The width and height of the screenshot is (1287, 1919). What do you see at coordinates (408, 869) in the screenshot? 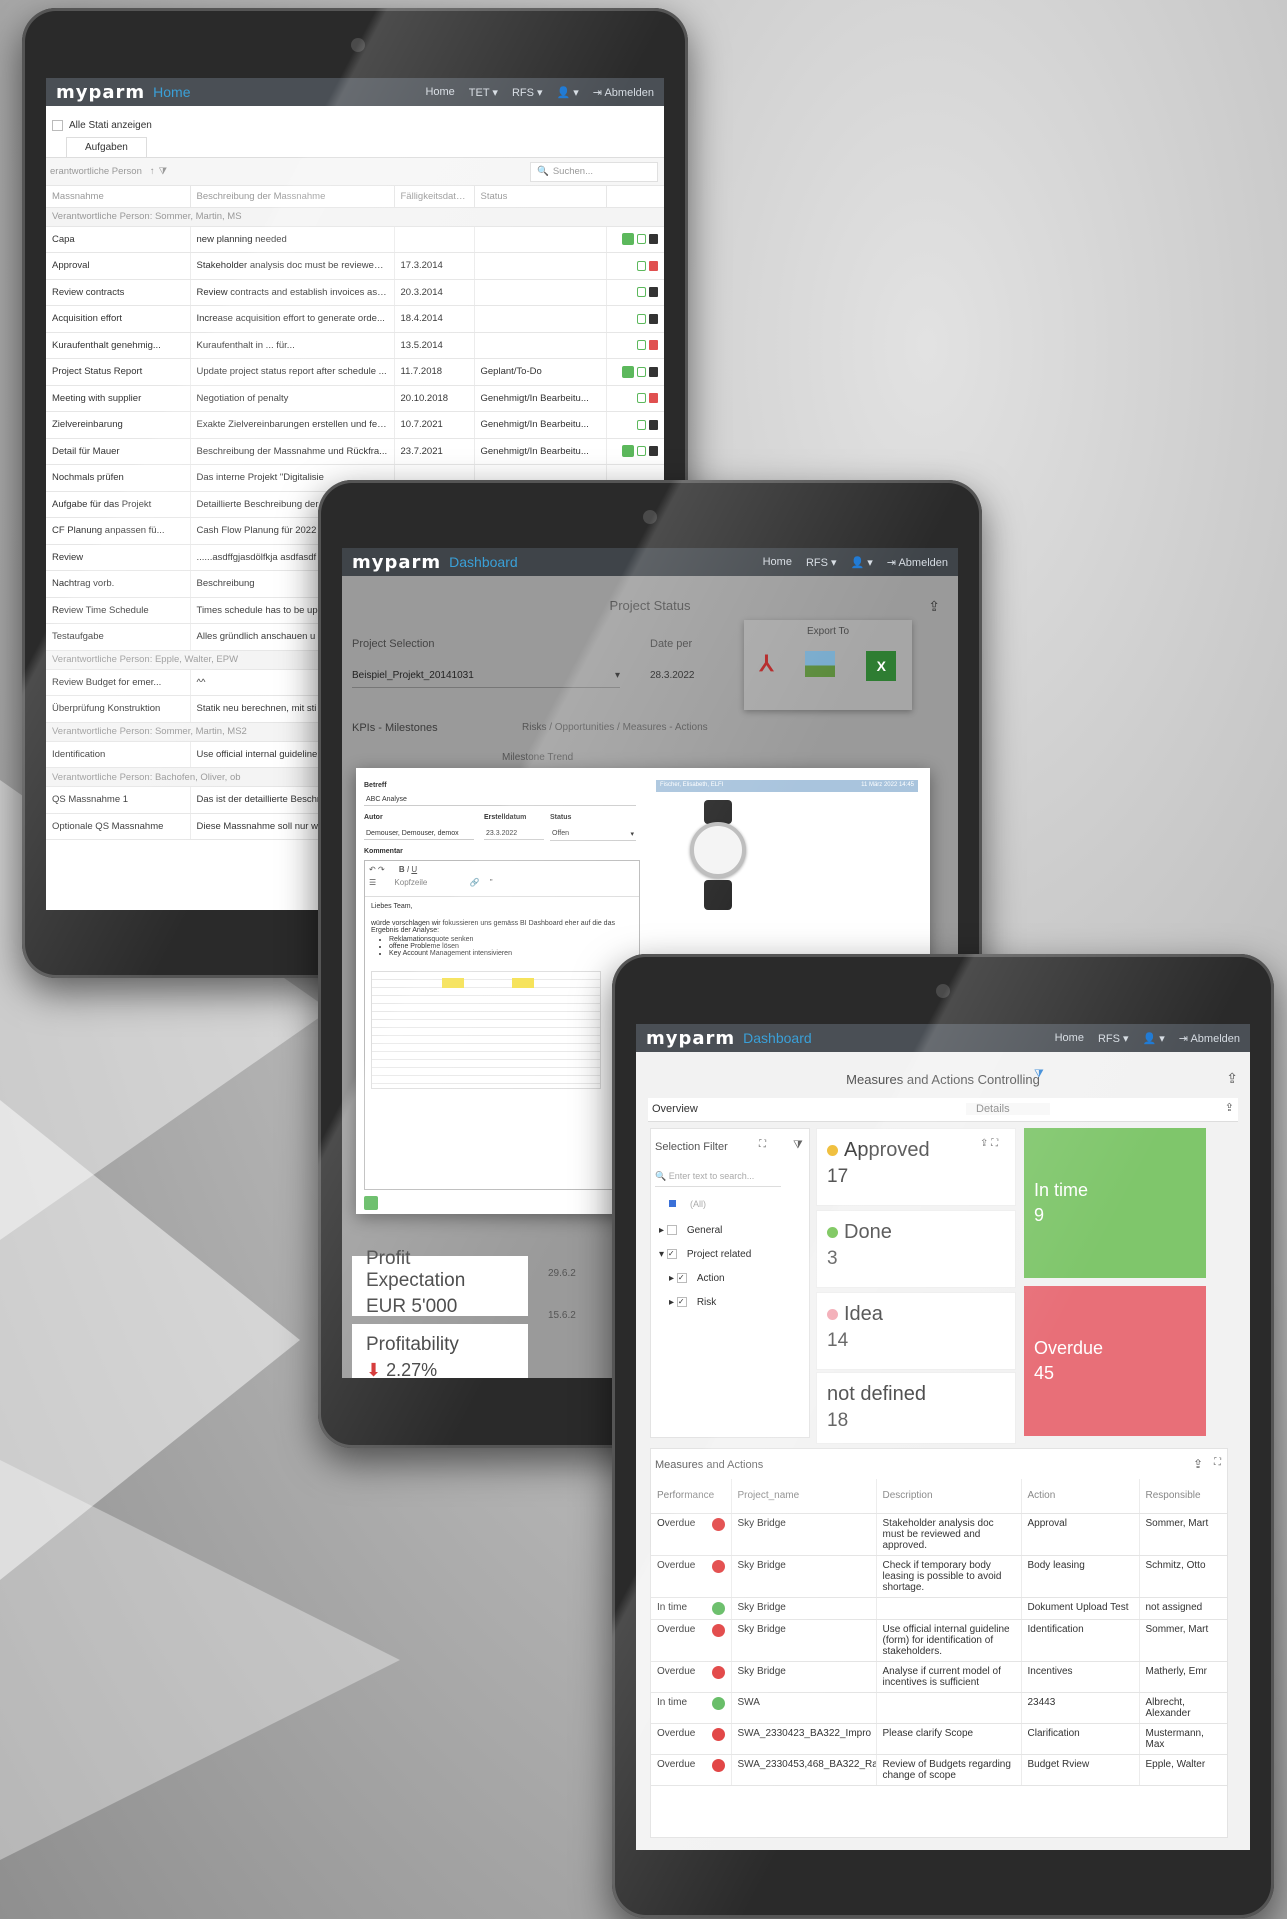
I see `italic-icon: I` at bounding box center [408, 869].